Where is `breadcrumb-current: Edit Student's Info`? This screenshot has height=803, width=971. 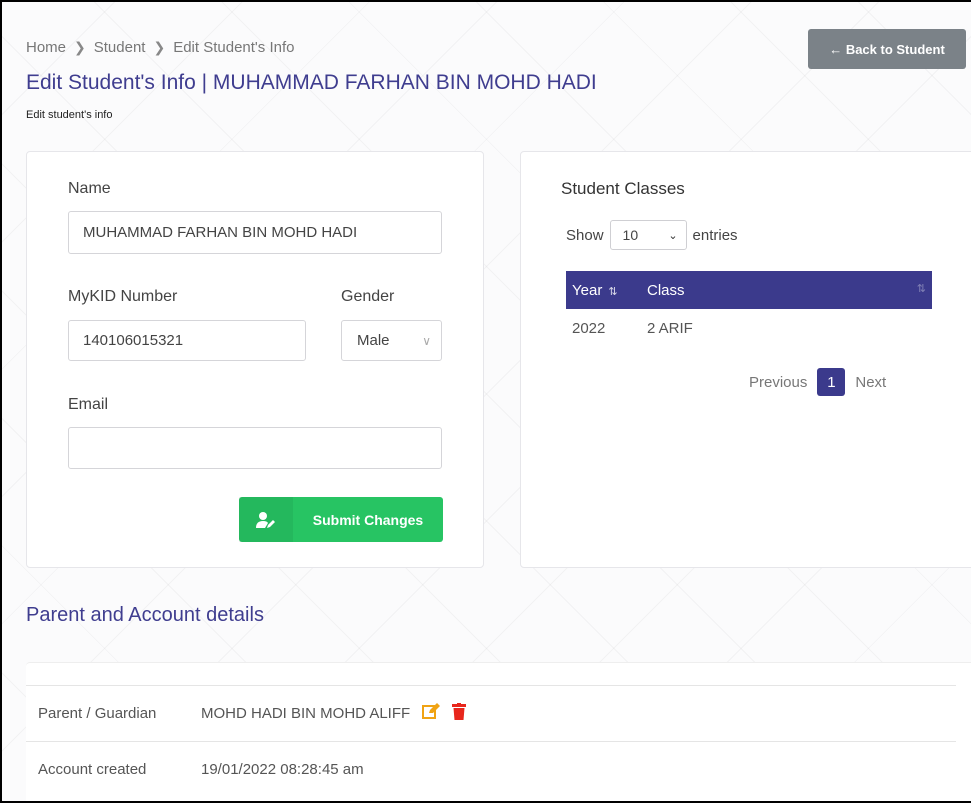 breadcrumb-current: Edit Student's Info is located at coordinates (234, 47).